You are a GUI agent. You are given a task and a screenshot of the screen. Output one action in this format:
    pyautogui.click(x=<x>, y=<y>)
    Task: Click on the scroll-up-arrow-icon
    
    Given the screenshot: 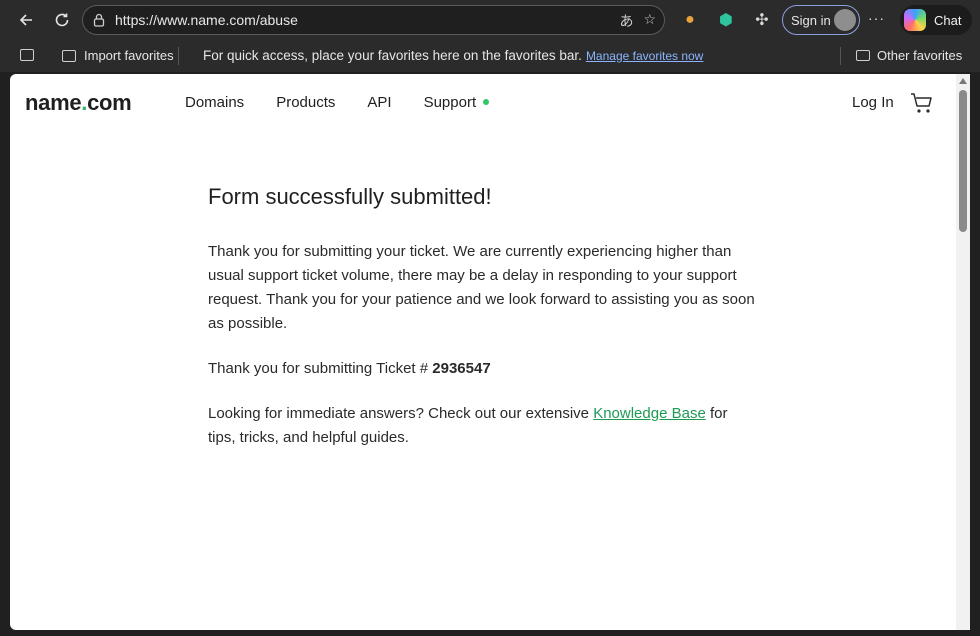 What is the action you would take?
    pyautogui.click(x=963, y=81)
    